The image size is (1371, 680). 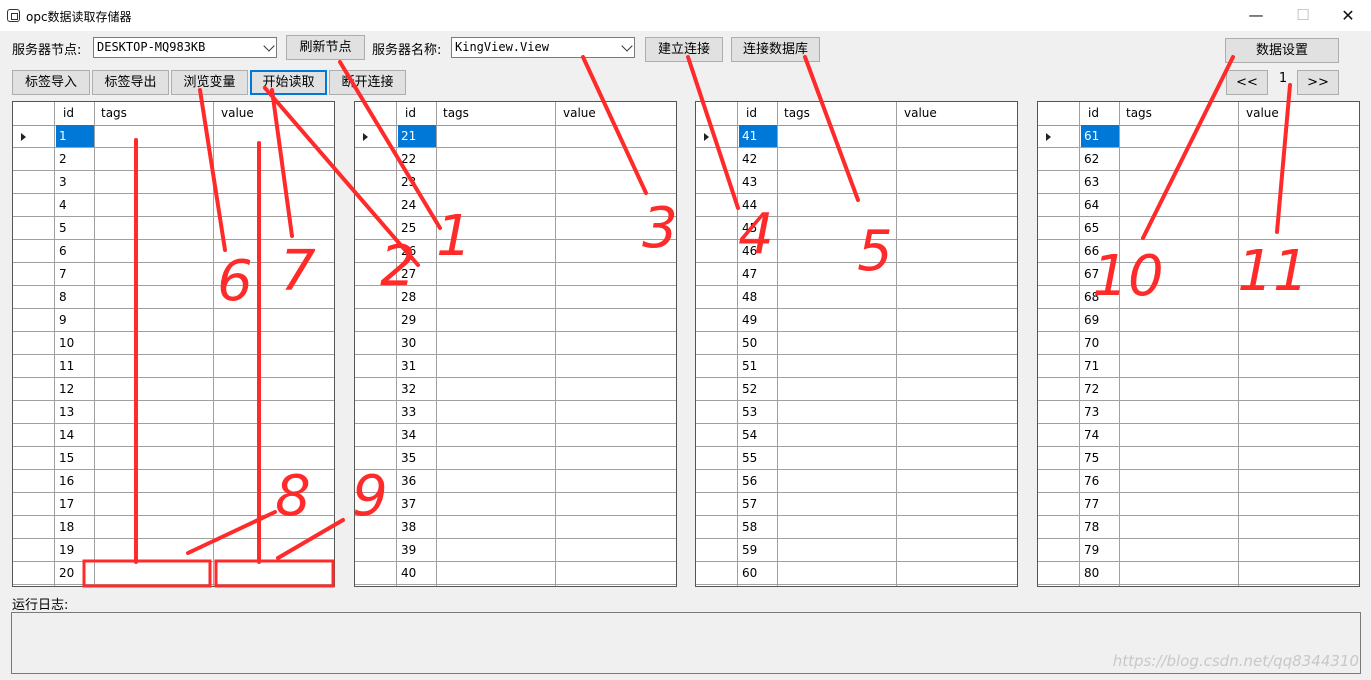 I want to click on annotation-number: 11, so click(x=1272, y=271).